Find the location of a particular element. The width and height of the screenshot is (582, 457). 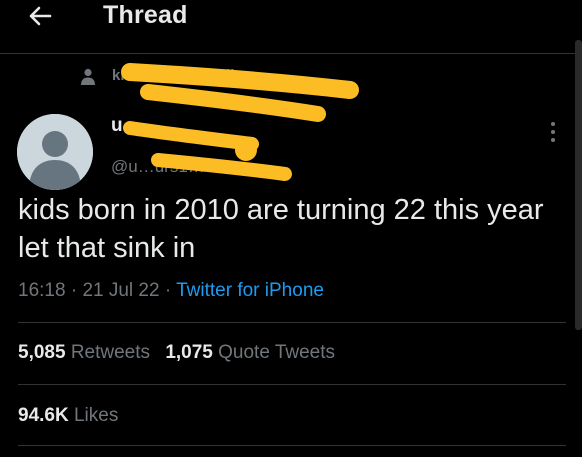

retweets-label: Retweets is located at coordinates (110, 352).